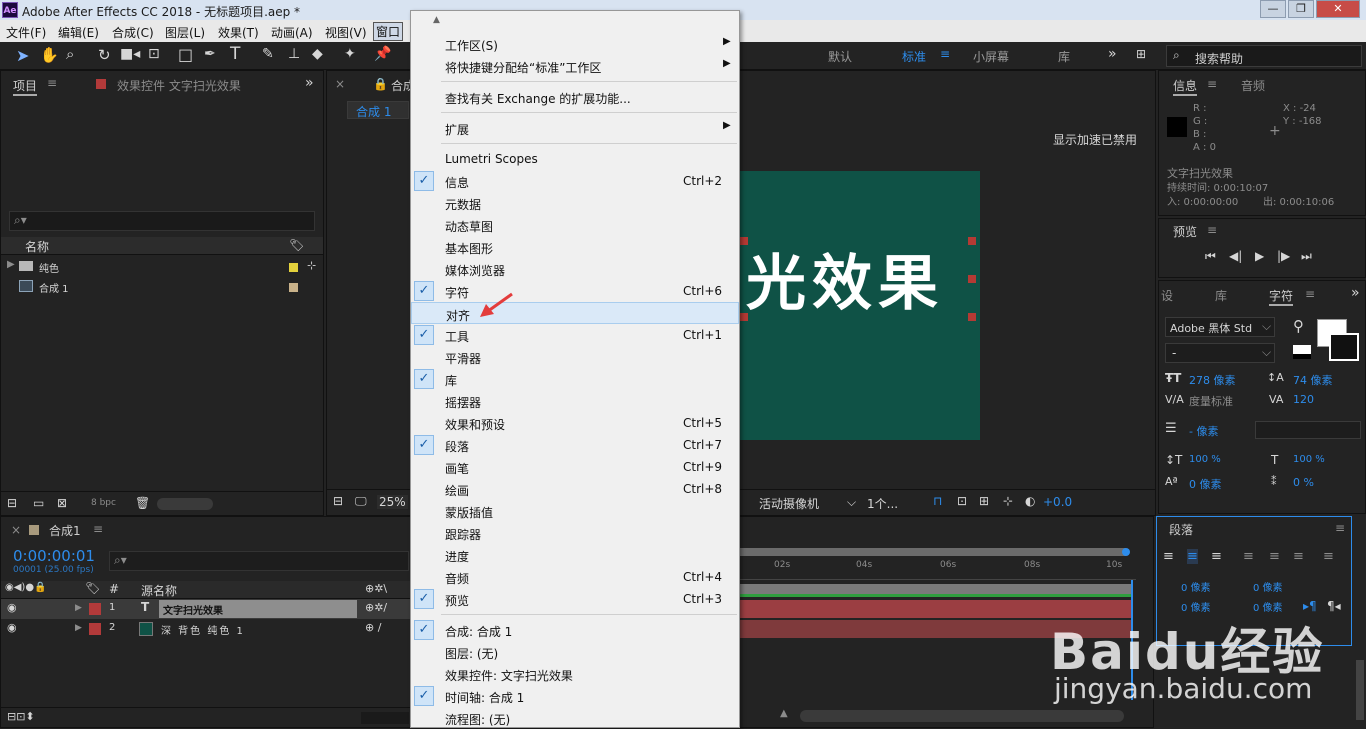 The height and width of the screenshot is (729, 1366). What do you see at coordinates (962, 716) in the screenshot?
I see `timeline-zoom-slider` at bounding box center [962, 716].